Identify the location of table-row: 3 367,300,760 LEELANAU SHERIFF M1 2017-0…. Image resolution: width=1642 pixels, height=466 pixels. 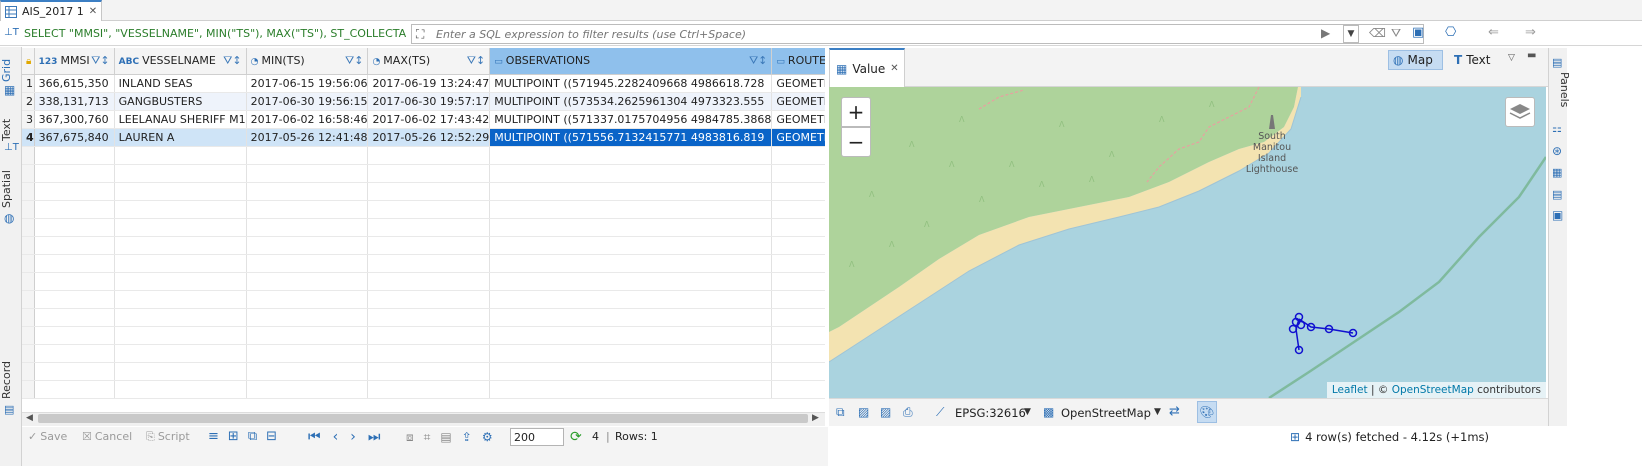
(423, 119).